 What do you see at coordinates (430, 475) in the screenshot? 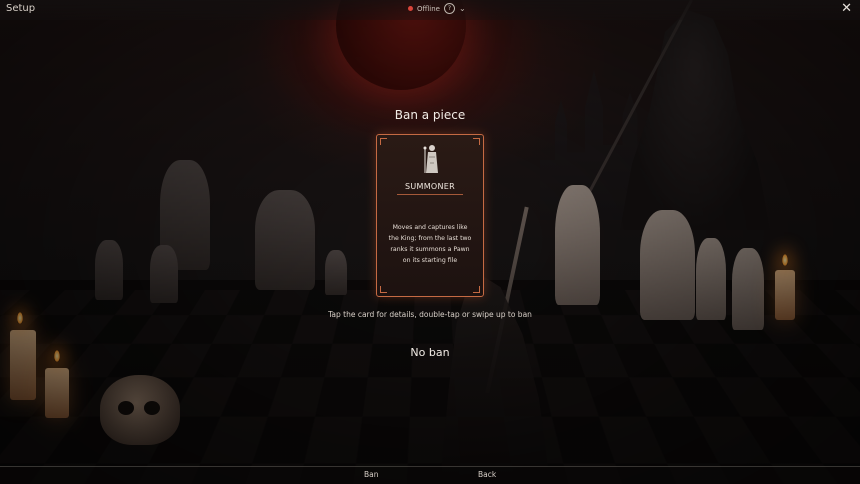
I see `bottom-bar: Ban Back` at bounding box center [430, 475].